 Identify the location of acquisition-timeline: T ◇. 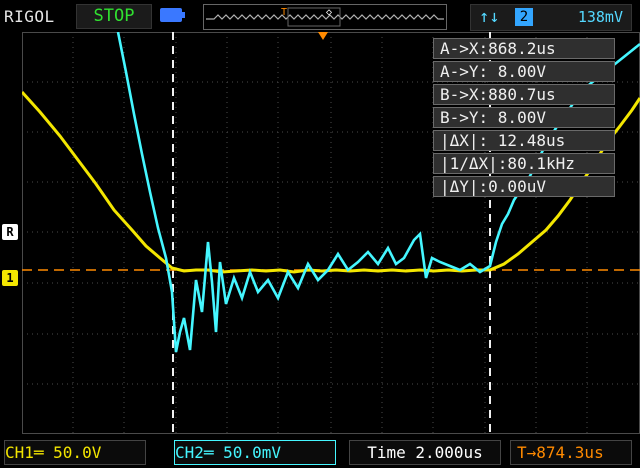
(325, 17).